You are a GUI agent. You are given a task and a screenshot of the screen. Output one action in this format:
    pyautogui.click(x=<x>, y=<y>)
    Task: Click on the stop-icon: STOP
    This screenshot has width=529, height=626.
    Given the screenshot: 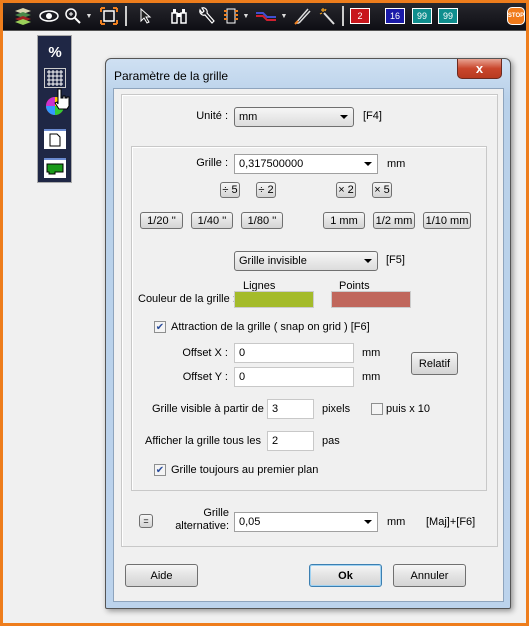 What is the action you would take?
    pyautogui.click(x=516, y=16)
    